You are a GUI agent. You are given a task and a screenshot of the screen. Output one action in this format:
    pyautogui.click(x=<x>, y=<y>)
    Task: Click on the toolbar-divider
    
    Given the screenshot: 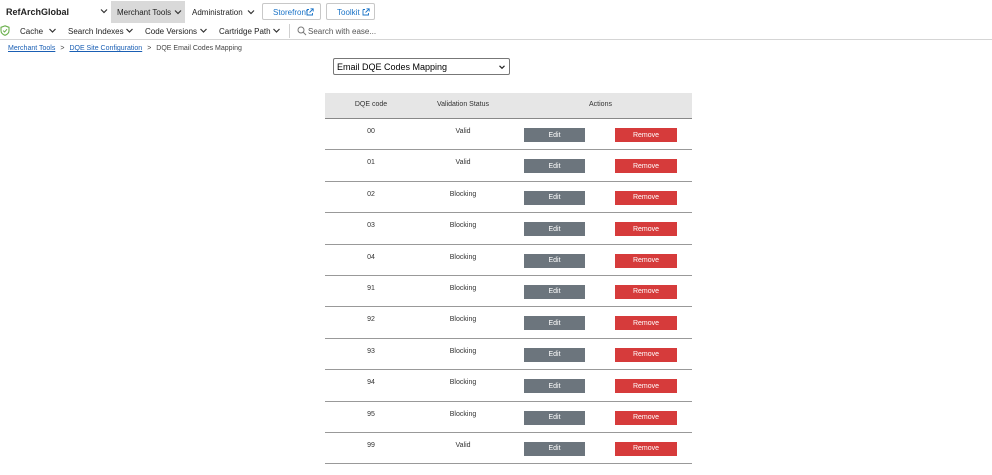 What is the action you would take?
    pyautogui.click(x=289, y=31)
    